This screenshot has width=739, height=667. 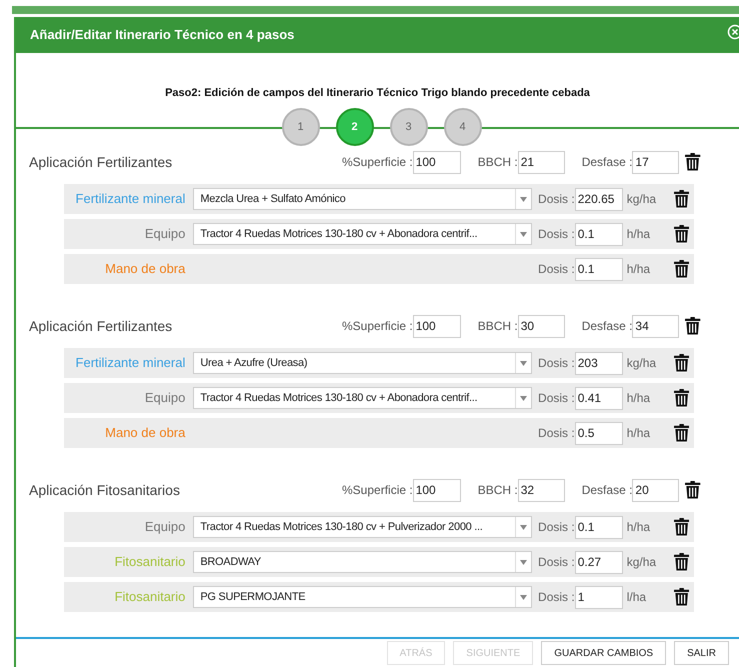 What do you see at coordinates (598, 597) in the screenshot?
I see `dosis-field: 1` at bounding box center [598, 597].